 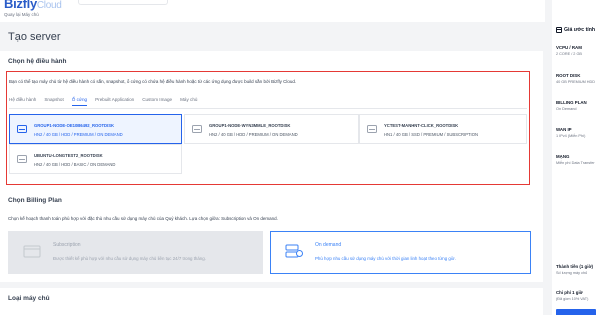 What do you see at coordinates (21, 14) in the screenshot?
I see `back-link: Quay lại Máy chủ` at bounding box center [21, 14].